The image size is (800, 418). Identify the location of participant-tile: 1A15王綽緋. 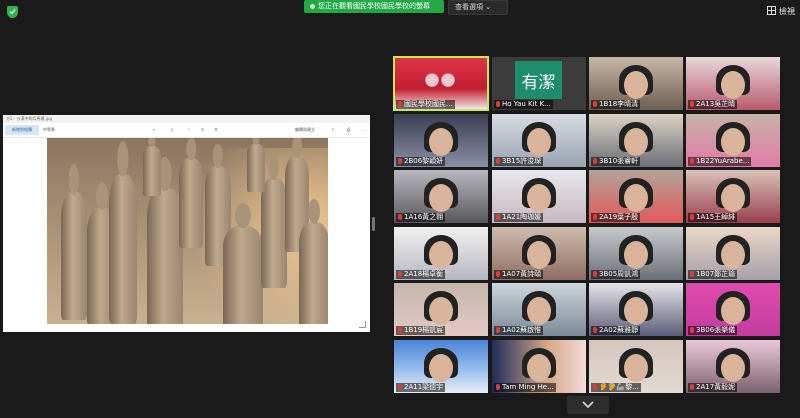
(733, 196).